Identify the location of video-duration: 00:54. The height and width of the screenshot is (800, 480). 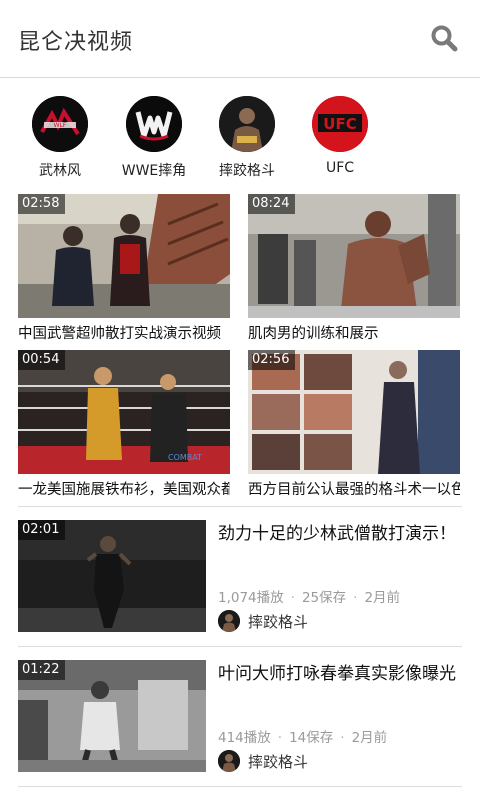
(42, 360).